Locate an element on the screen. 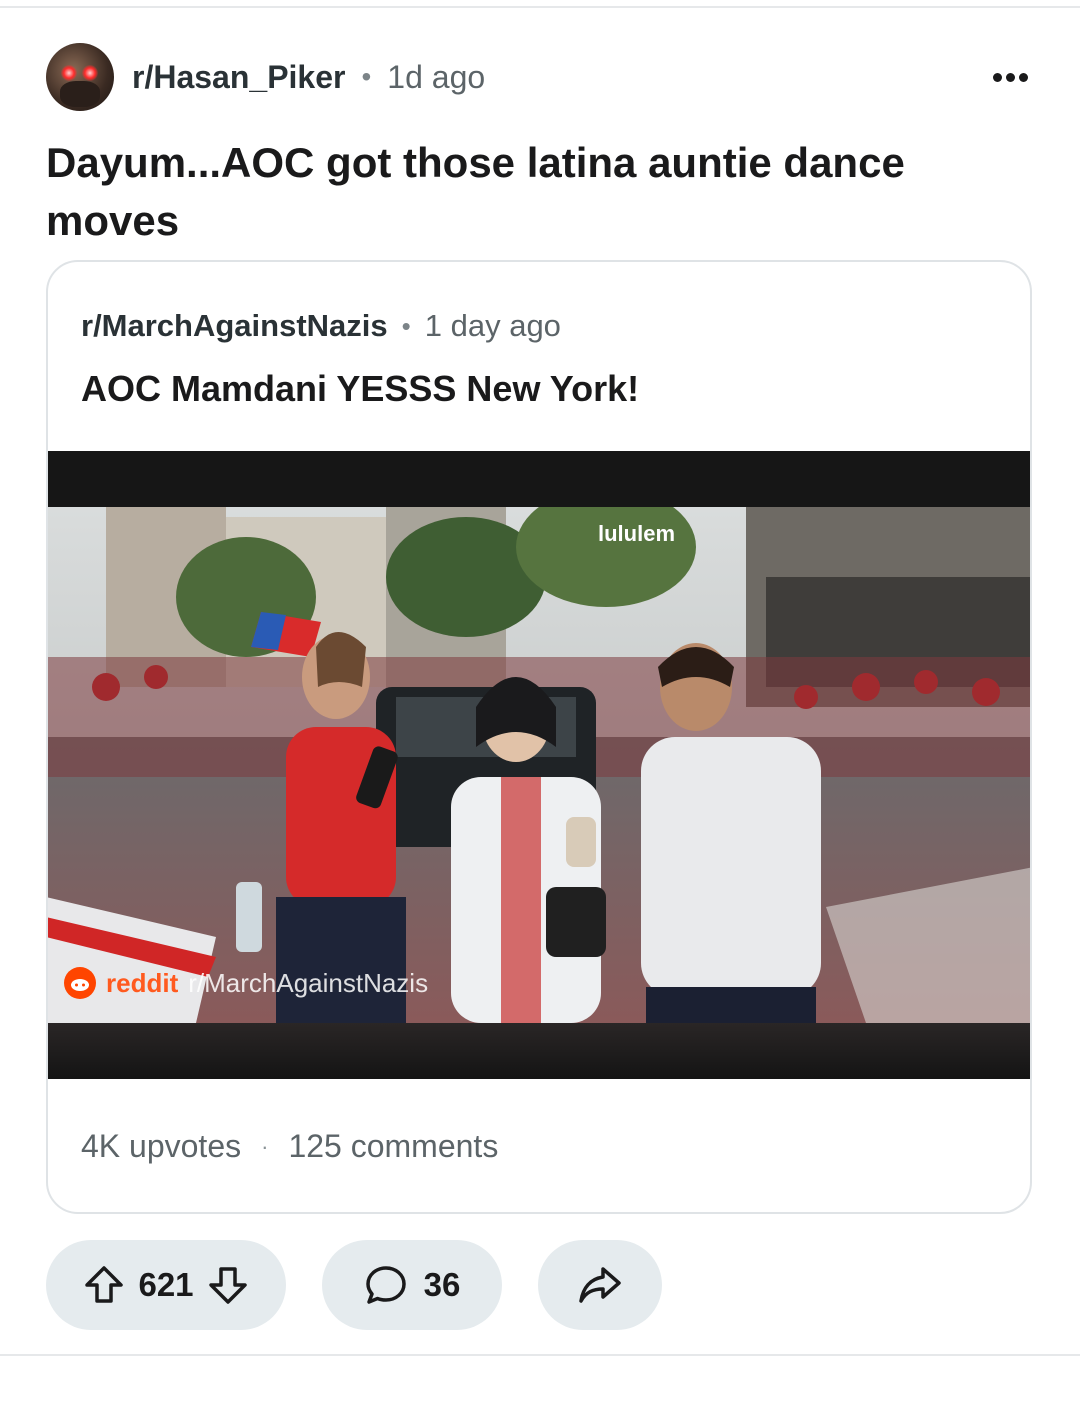 The image size is (1080, 1412). crosspost-upvotes: 4K upvotes is located at coordinates (161, 1146).